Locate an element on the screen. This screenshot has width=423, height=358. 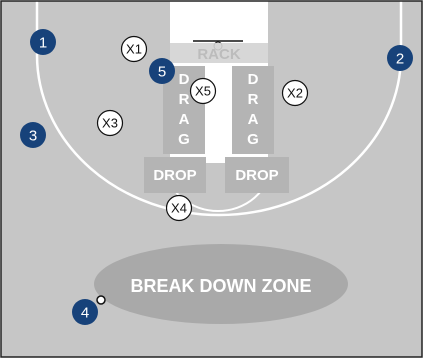
offense-player-1: 1 is located at coordinates (43, 42).